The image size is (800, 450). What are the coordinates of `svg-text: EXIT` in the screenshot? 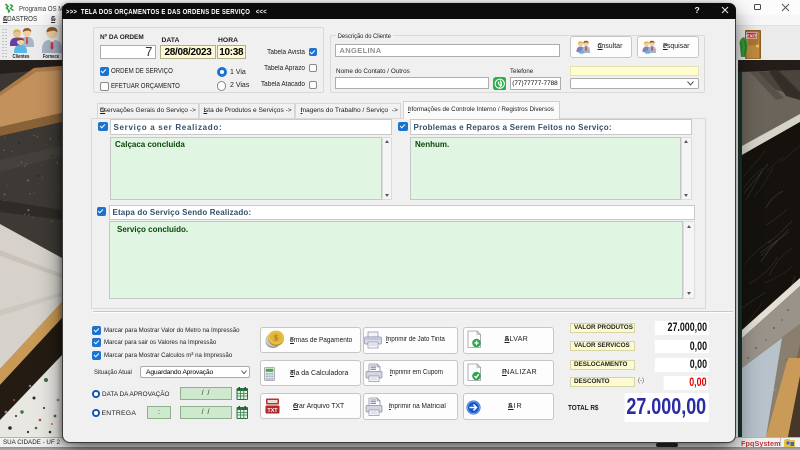 It's located at (751, 36).